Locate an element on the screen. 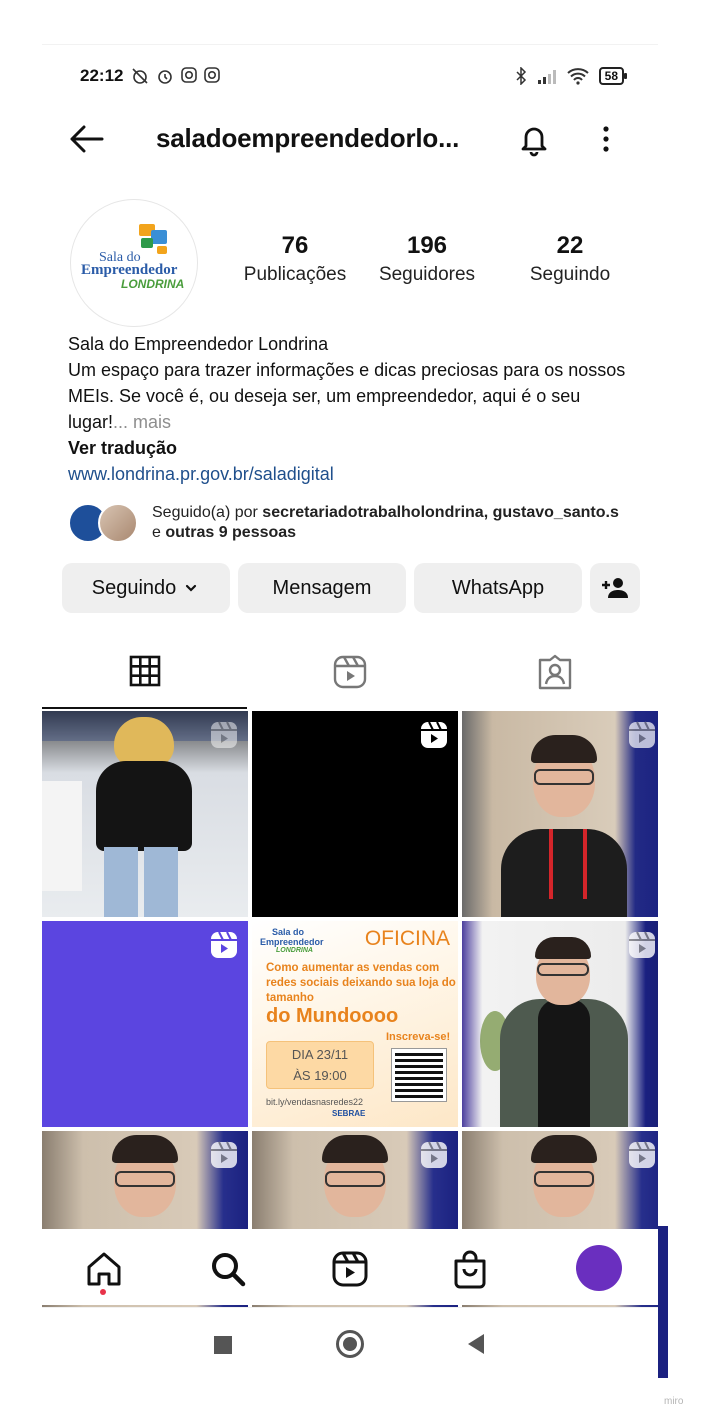 The image size is (704, 1420). translate-link: Ver tradução is located at coordinates (353, 448).